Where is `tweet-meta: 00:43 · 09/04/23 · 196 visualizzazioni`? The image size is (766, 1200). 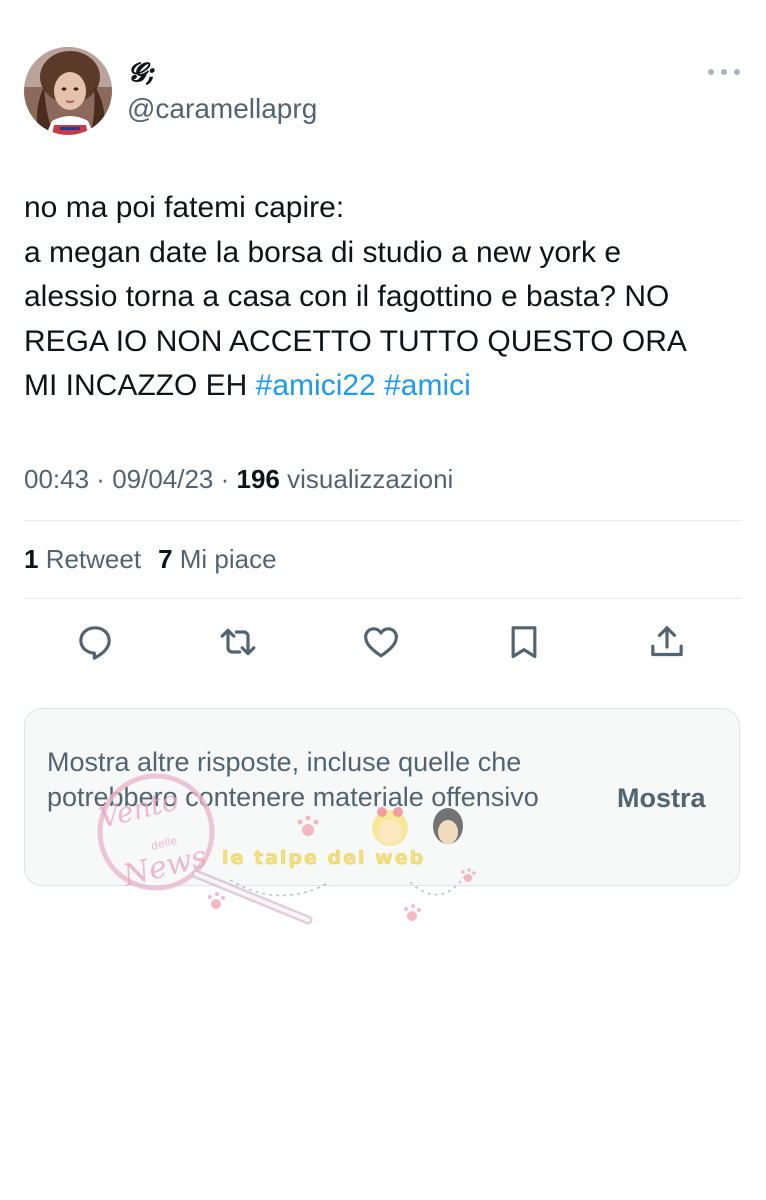 tweet-meta: 00:43 · 09/04/23 · 196 visualizzazioni is located at coordinates (238, 479).